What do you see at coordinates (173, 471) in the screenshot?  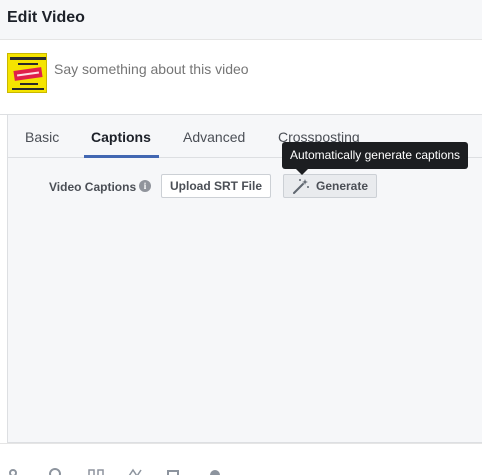 I see `bag-icon` at bounding box center [173, 471].